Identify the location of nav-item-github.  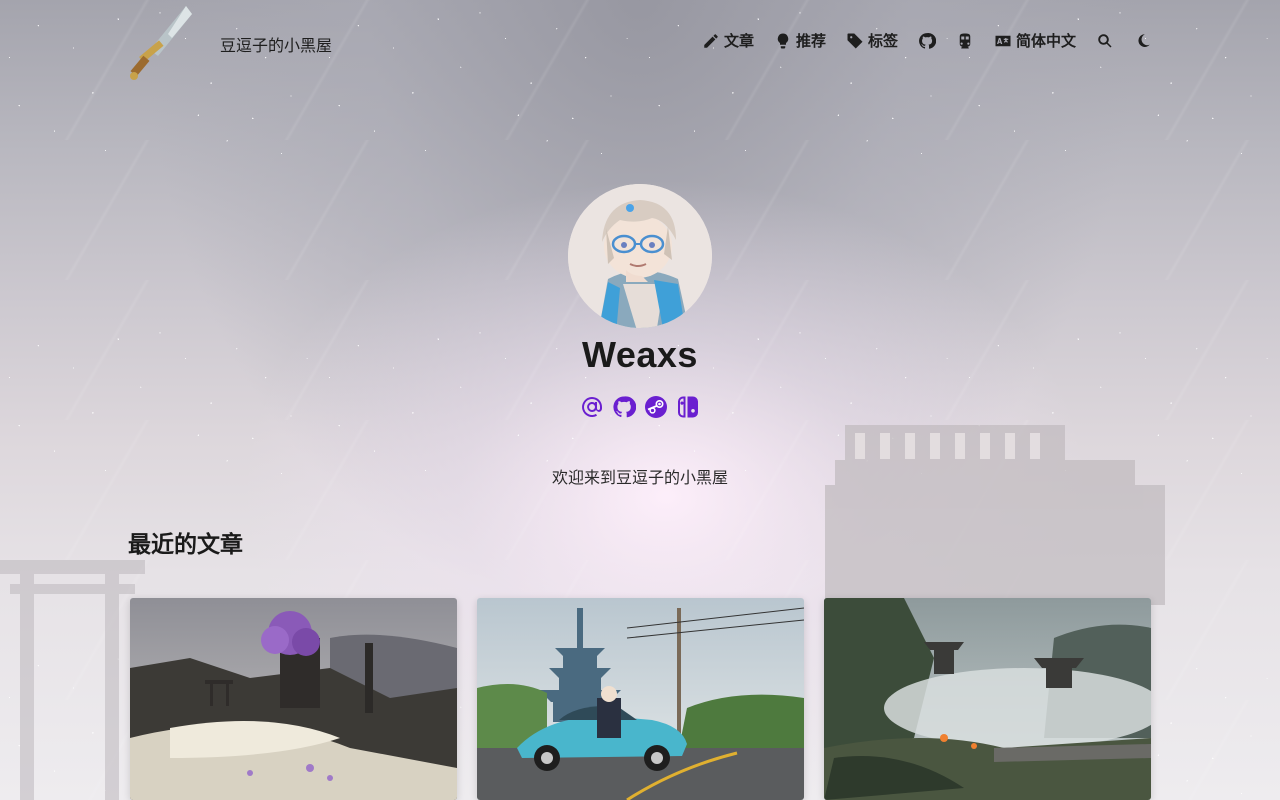
(927, 41).